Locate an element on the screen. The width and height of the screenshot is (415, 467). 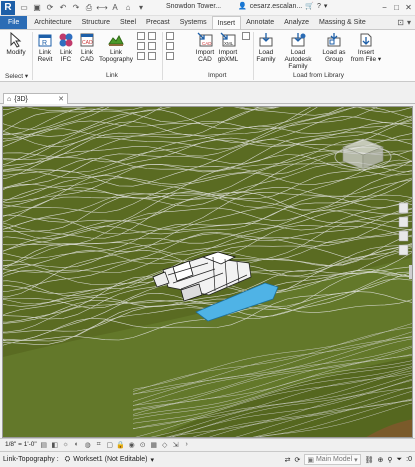
select-links-icon: ⛓ is located at coordinates (369, 460).